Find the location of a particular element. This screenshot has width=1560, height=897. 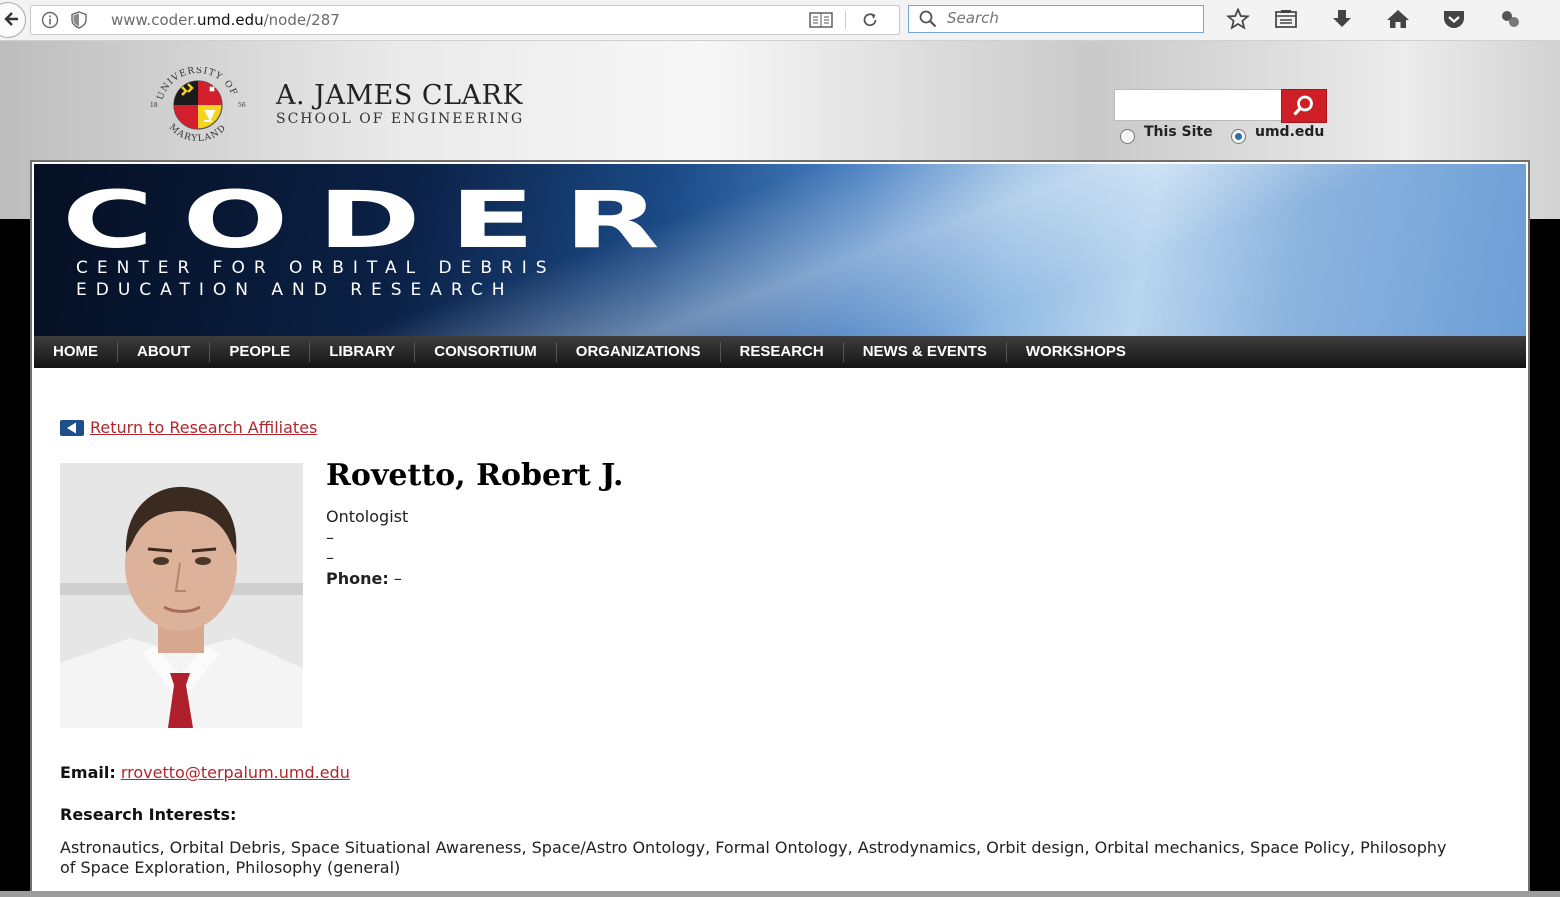

svg-text: 18 is located at coordinates (154, 105).